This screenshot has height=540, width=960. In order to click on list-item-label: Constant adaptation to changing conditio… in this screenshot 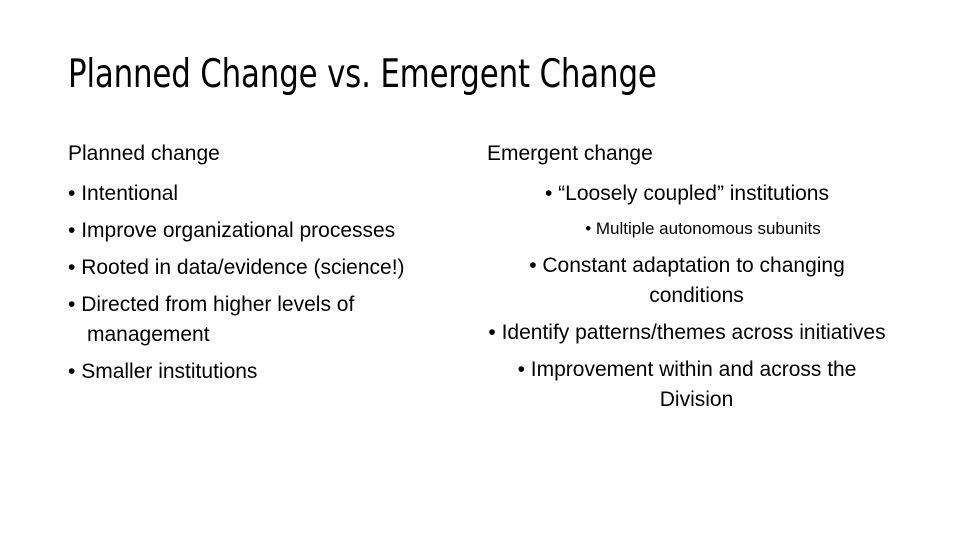, I will do `click(693, 280)`.